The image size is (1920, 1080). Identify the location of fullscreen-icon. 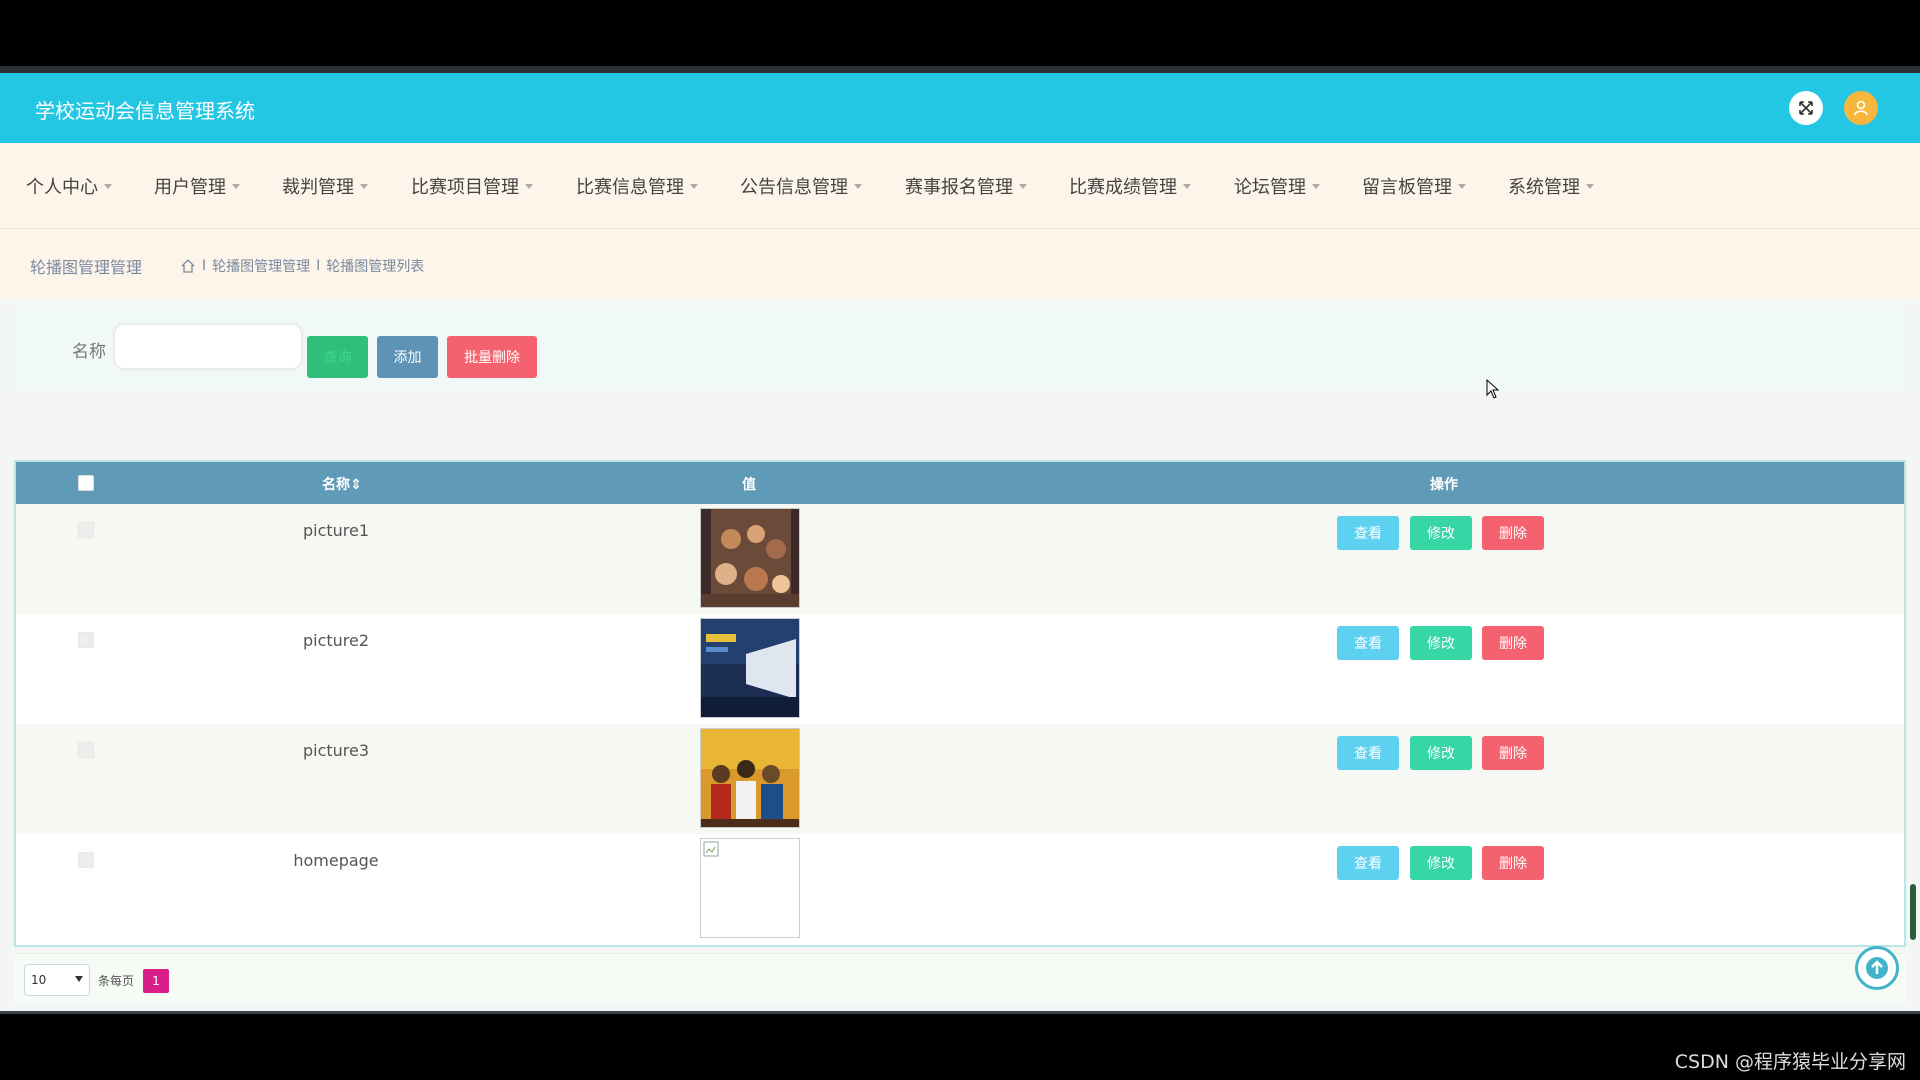
(1806, 108).